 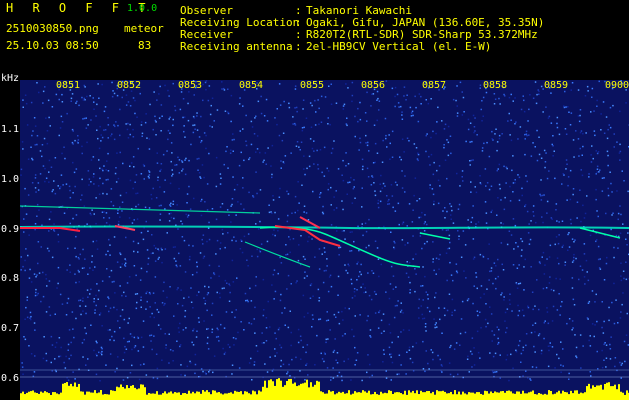 I want to click on y-tick-label: 0.6, so click(x=10, y=378).